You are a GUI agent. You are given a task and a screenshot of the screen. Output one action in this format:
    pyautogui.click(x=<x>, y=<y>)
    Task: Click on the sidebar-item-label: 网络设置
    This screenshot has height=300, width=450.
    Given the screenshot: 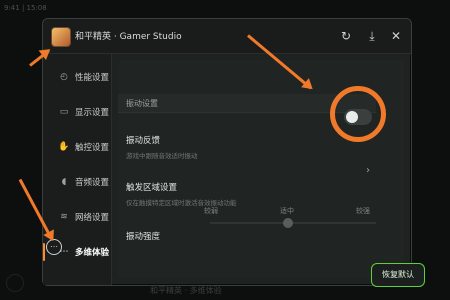 What is the action you would take?
    pyautogui.click(x=92, y=218)
    